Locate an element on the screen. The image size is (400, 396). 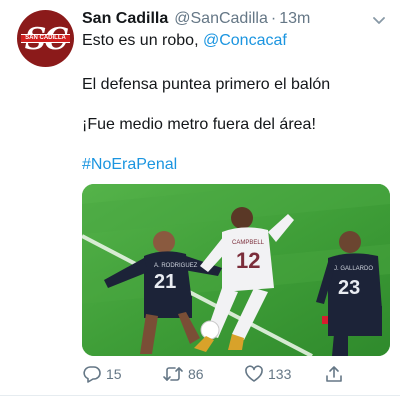
tweet-header: San Cadilla @SanCadilla · 13m is located at coordinates (235, 19).